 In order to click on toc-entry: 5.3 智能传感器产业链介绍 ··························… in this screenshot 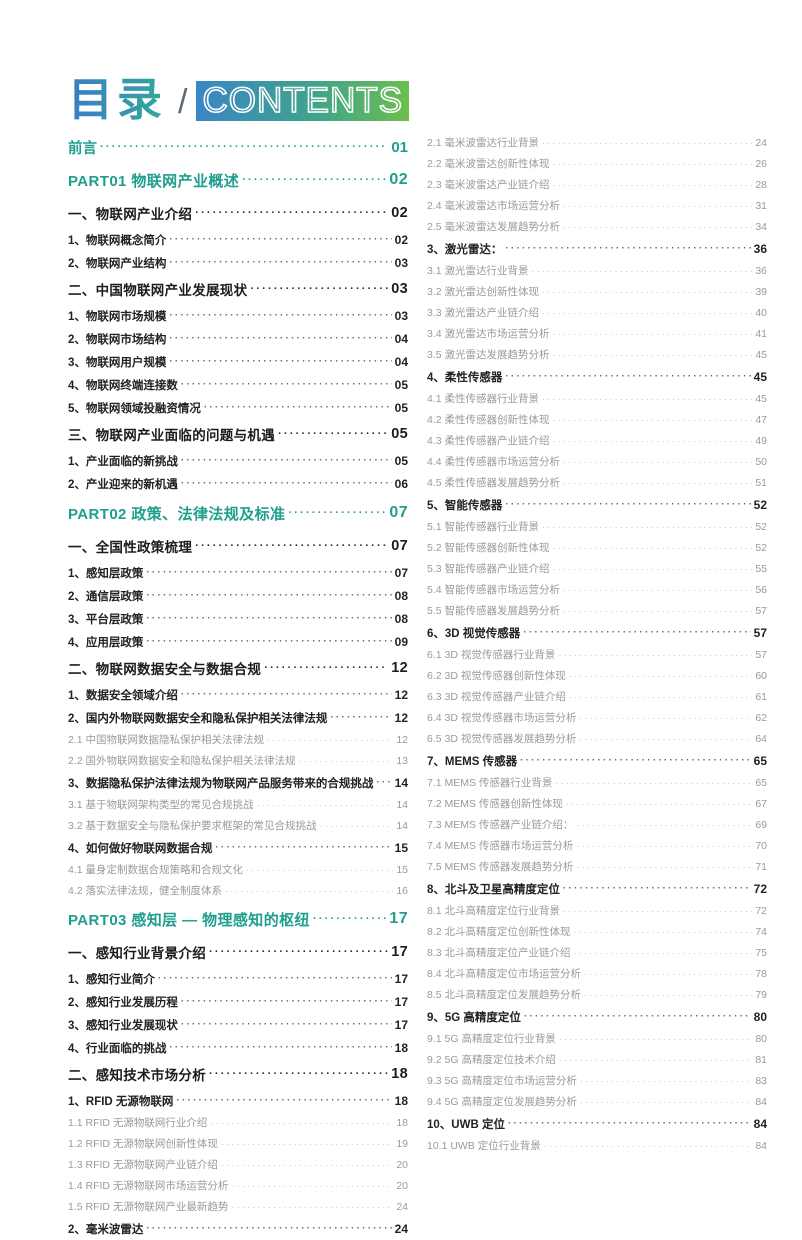, I will do `click(597, 568)`.